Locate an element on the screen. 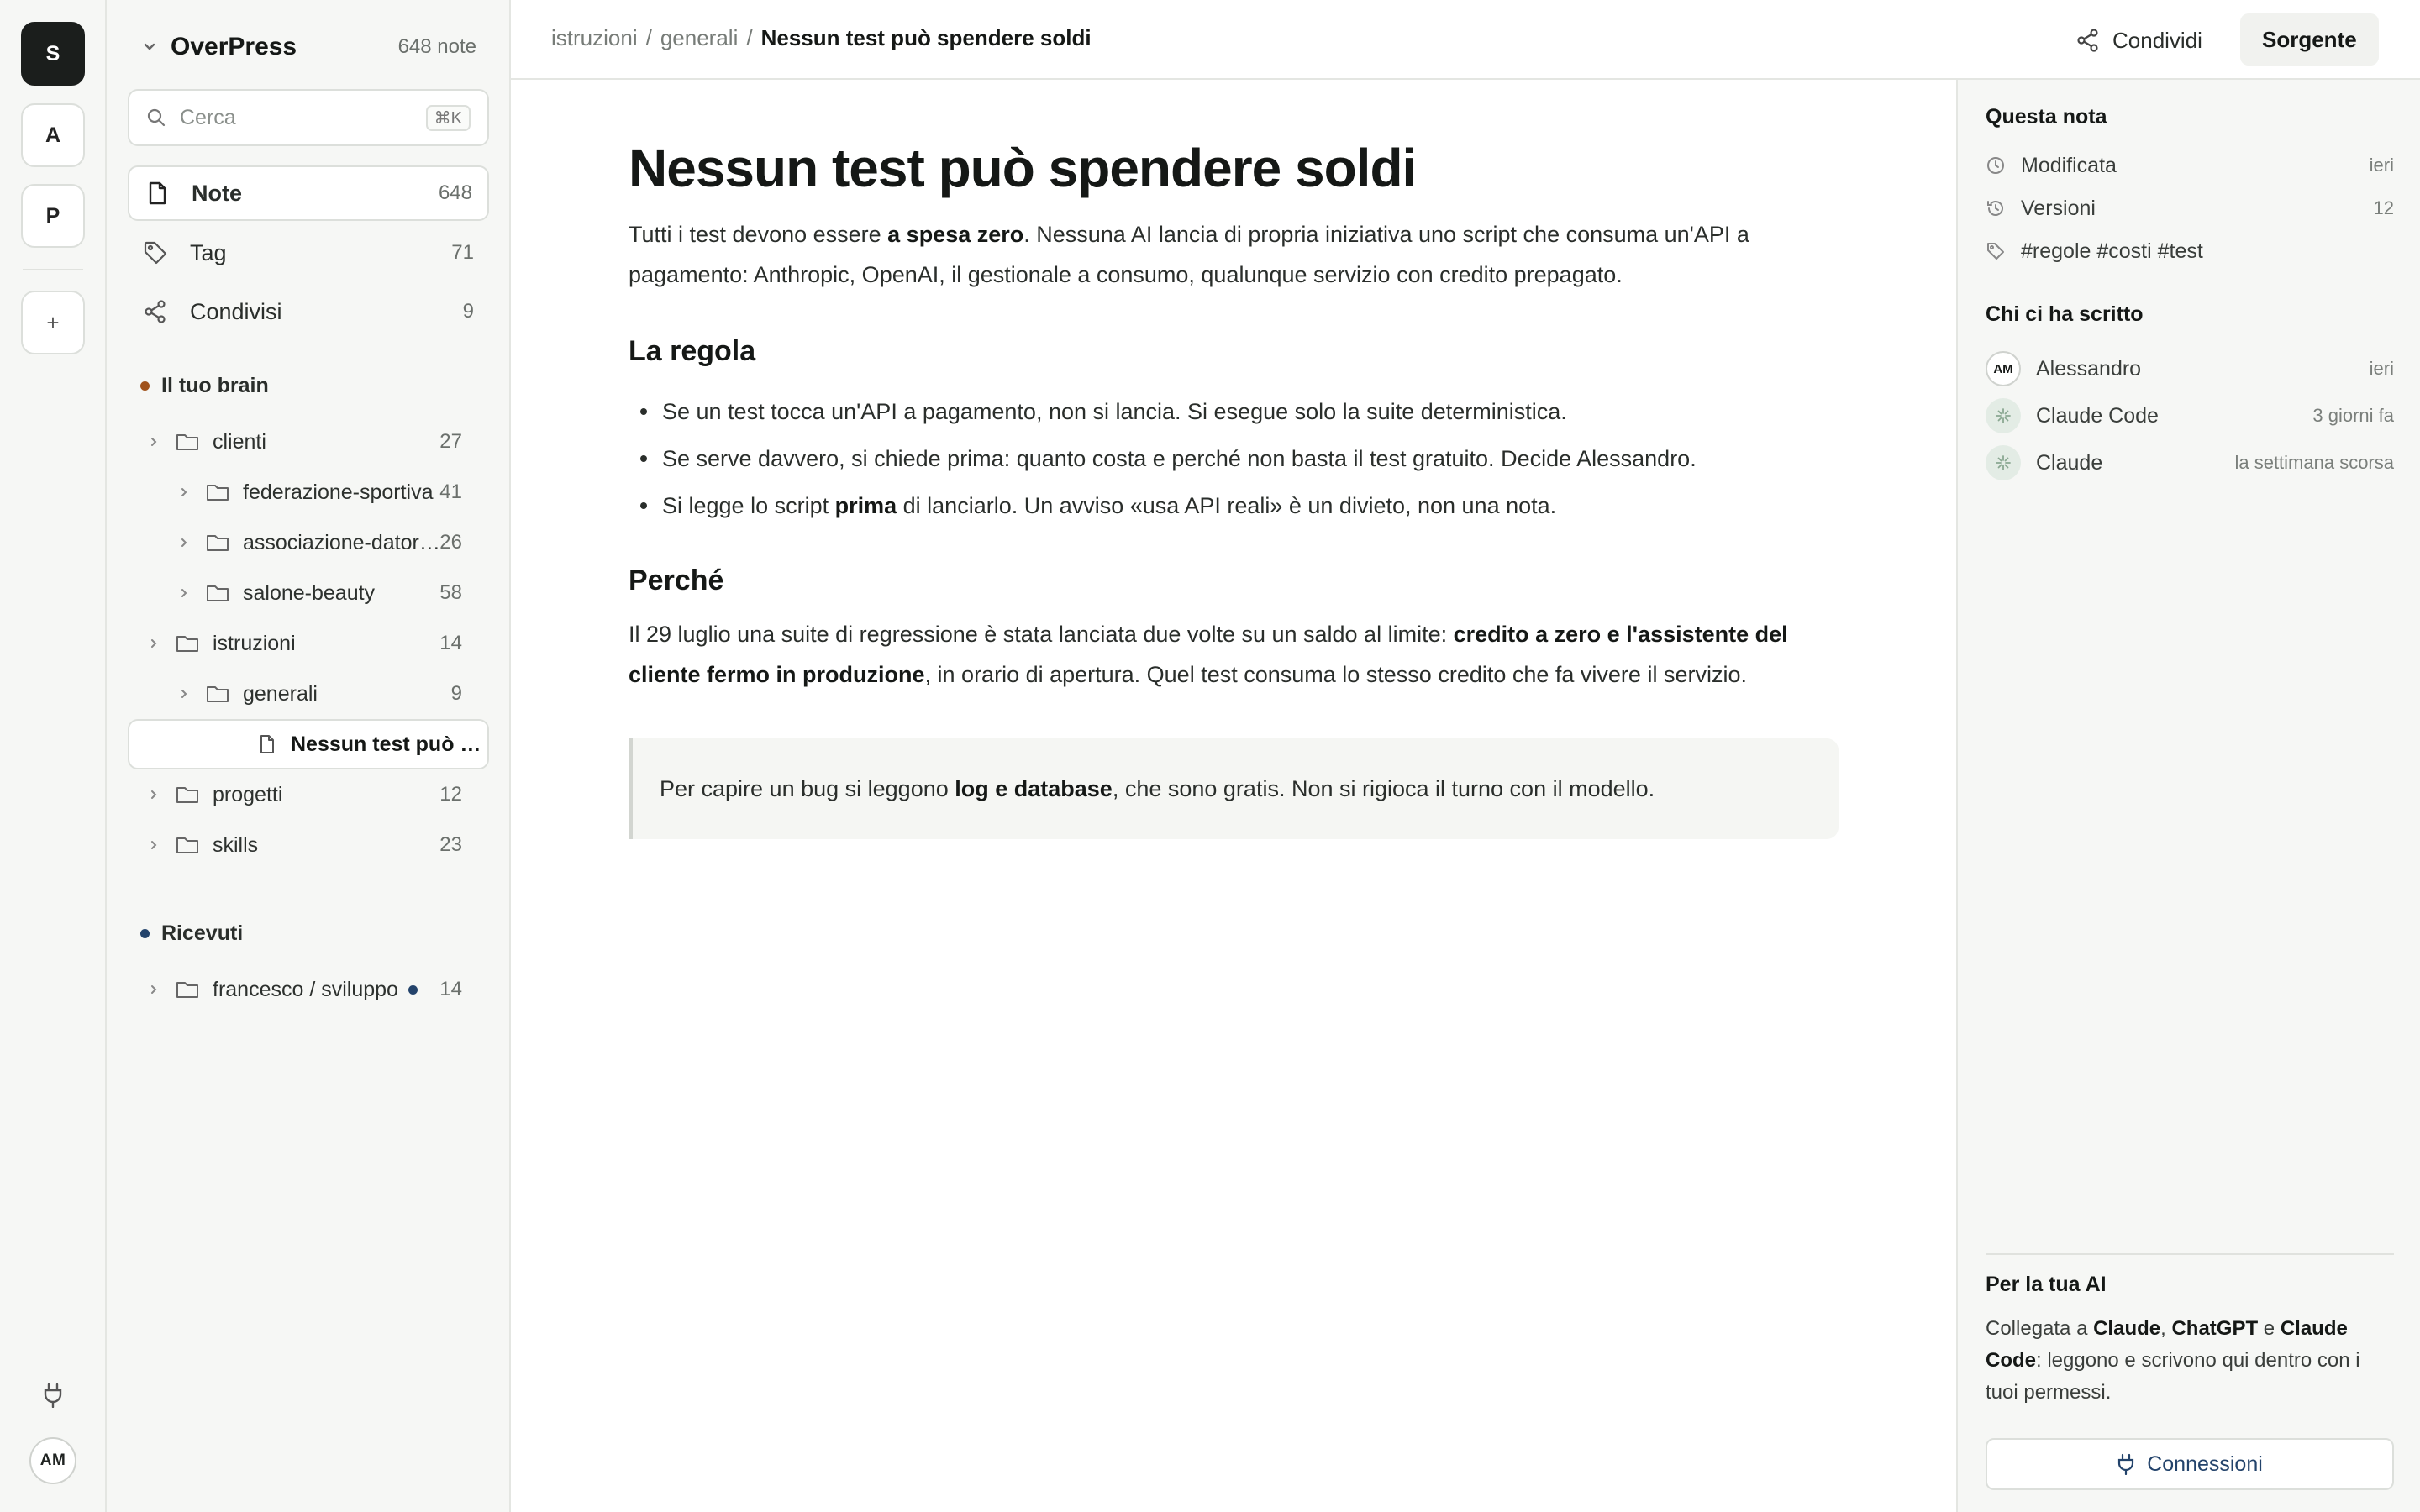 This screenshot has width=2420, height=1512. plug-icon is located at coordinates (53, 1395).